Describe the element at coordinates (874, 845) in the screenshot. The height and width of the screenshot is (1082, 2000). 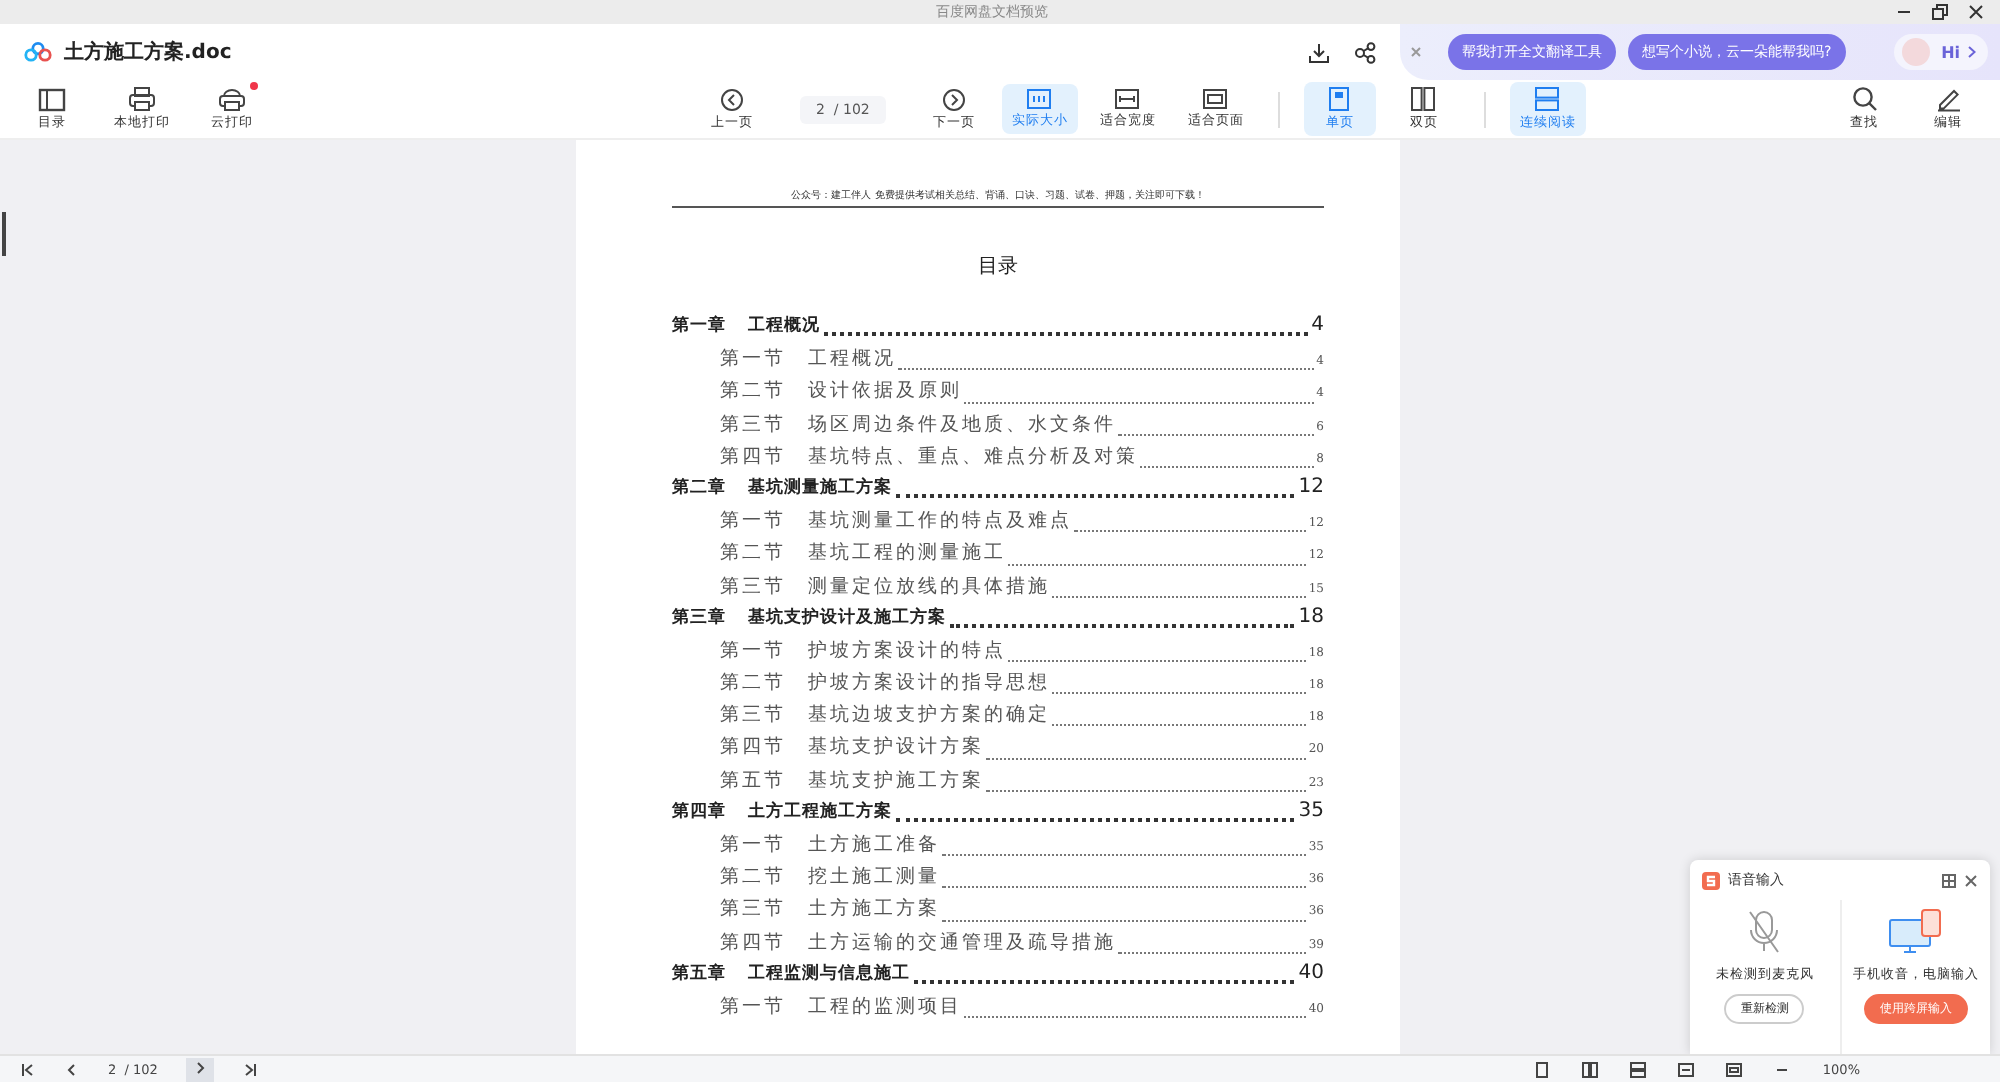
I see `toc-title: 土方施工准备` at that location.